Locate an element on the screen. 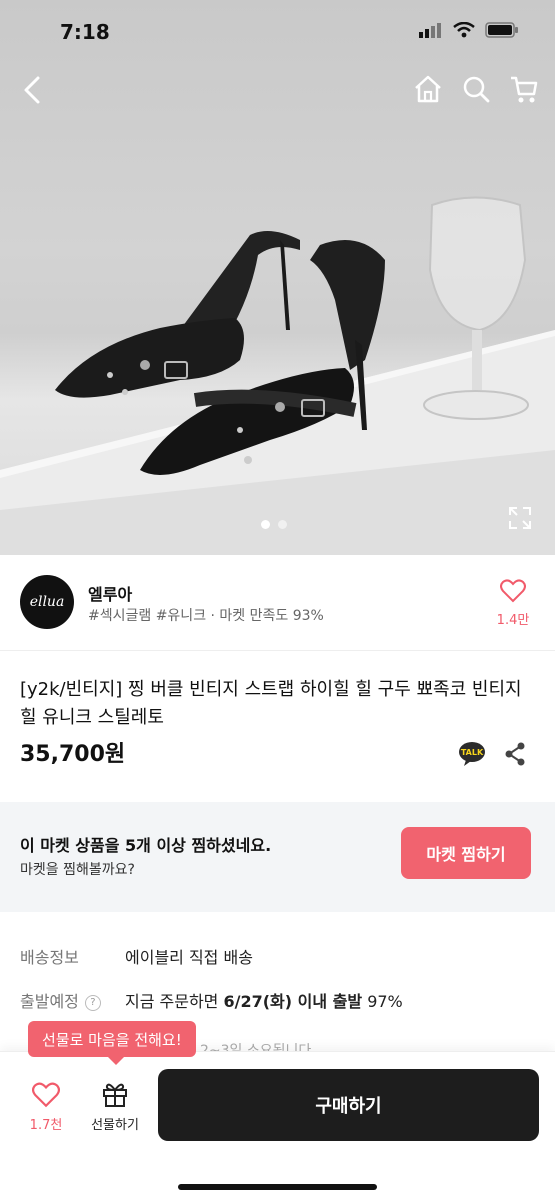  departure-label: 출발예정? is located at coordinates (60, 1000).